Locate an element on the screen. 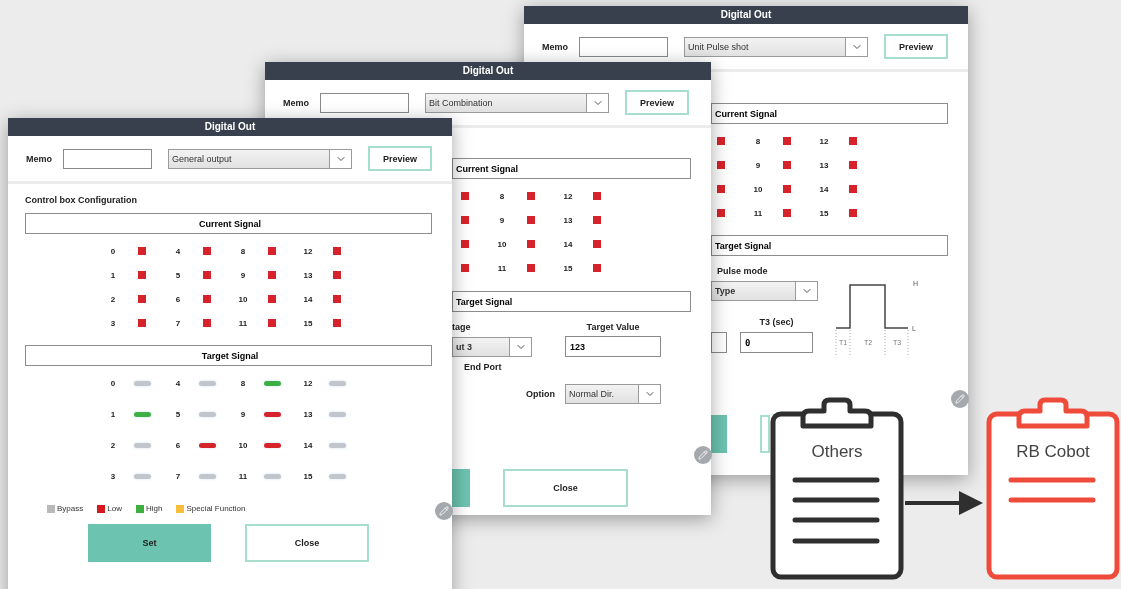  dropdown: Bit Combination is located at coordinates (517, 102).